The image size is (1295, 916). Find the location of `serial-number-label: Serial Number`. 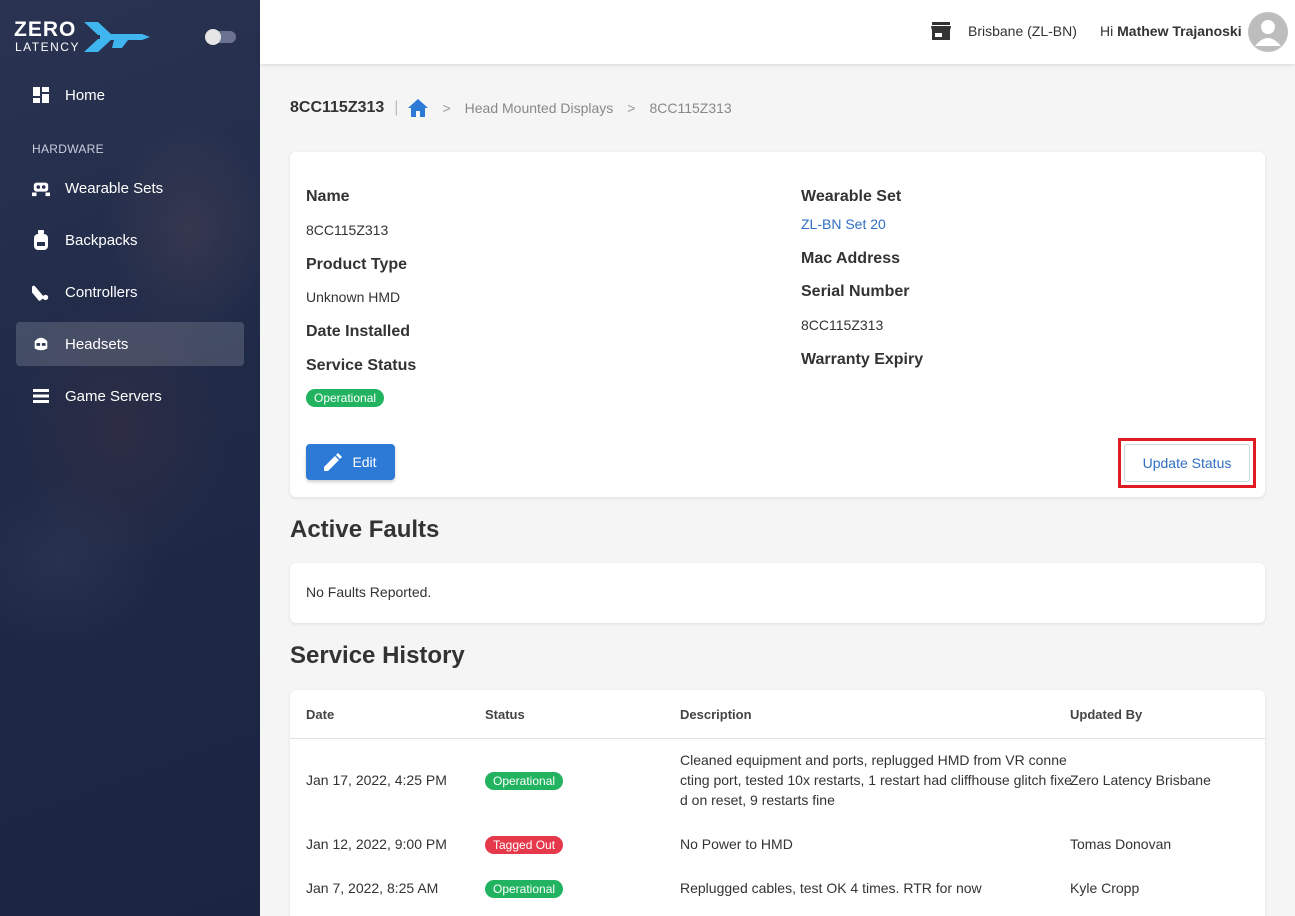

serial-number-label: Serial Number is located at coordinates (855, 291).